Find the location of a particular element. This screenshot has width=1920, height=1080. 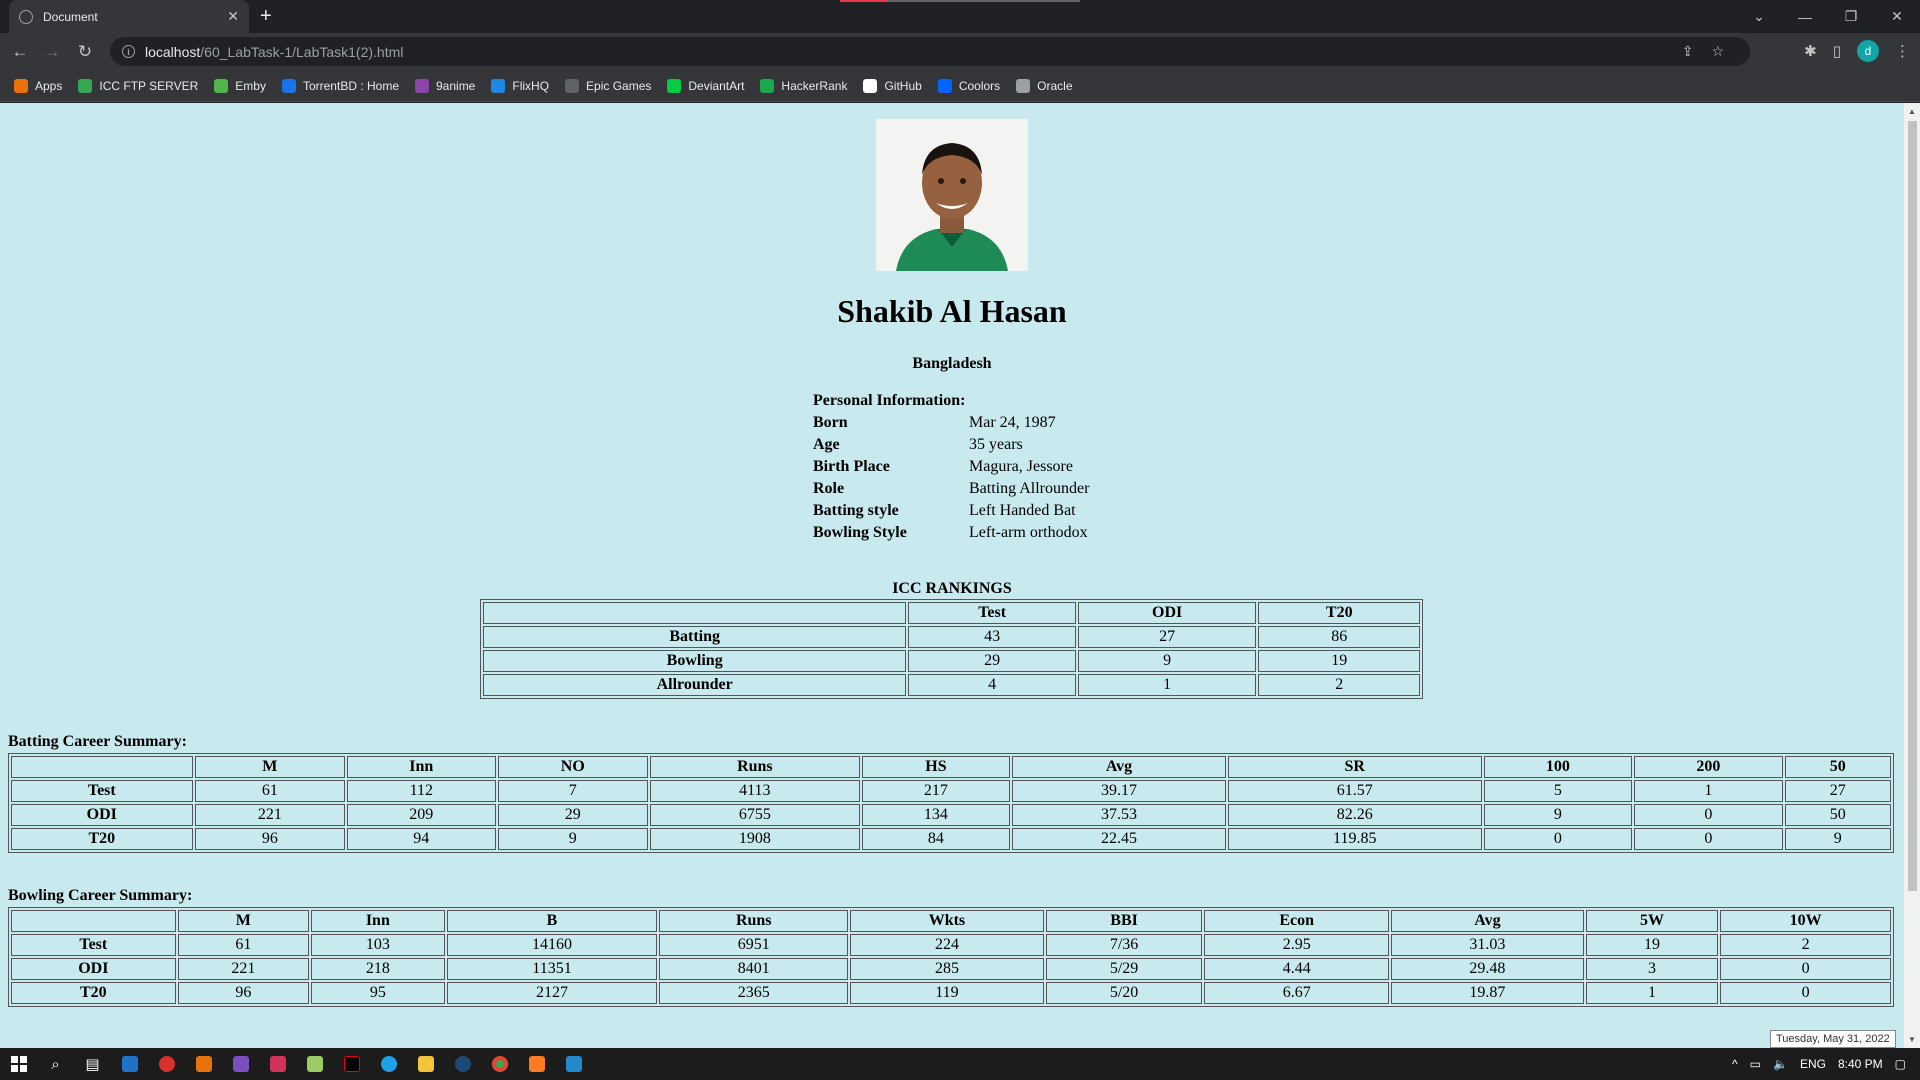

table-cell: 3 is located at coordinates (1652, 969).